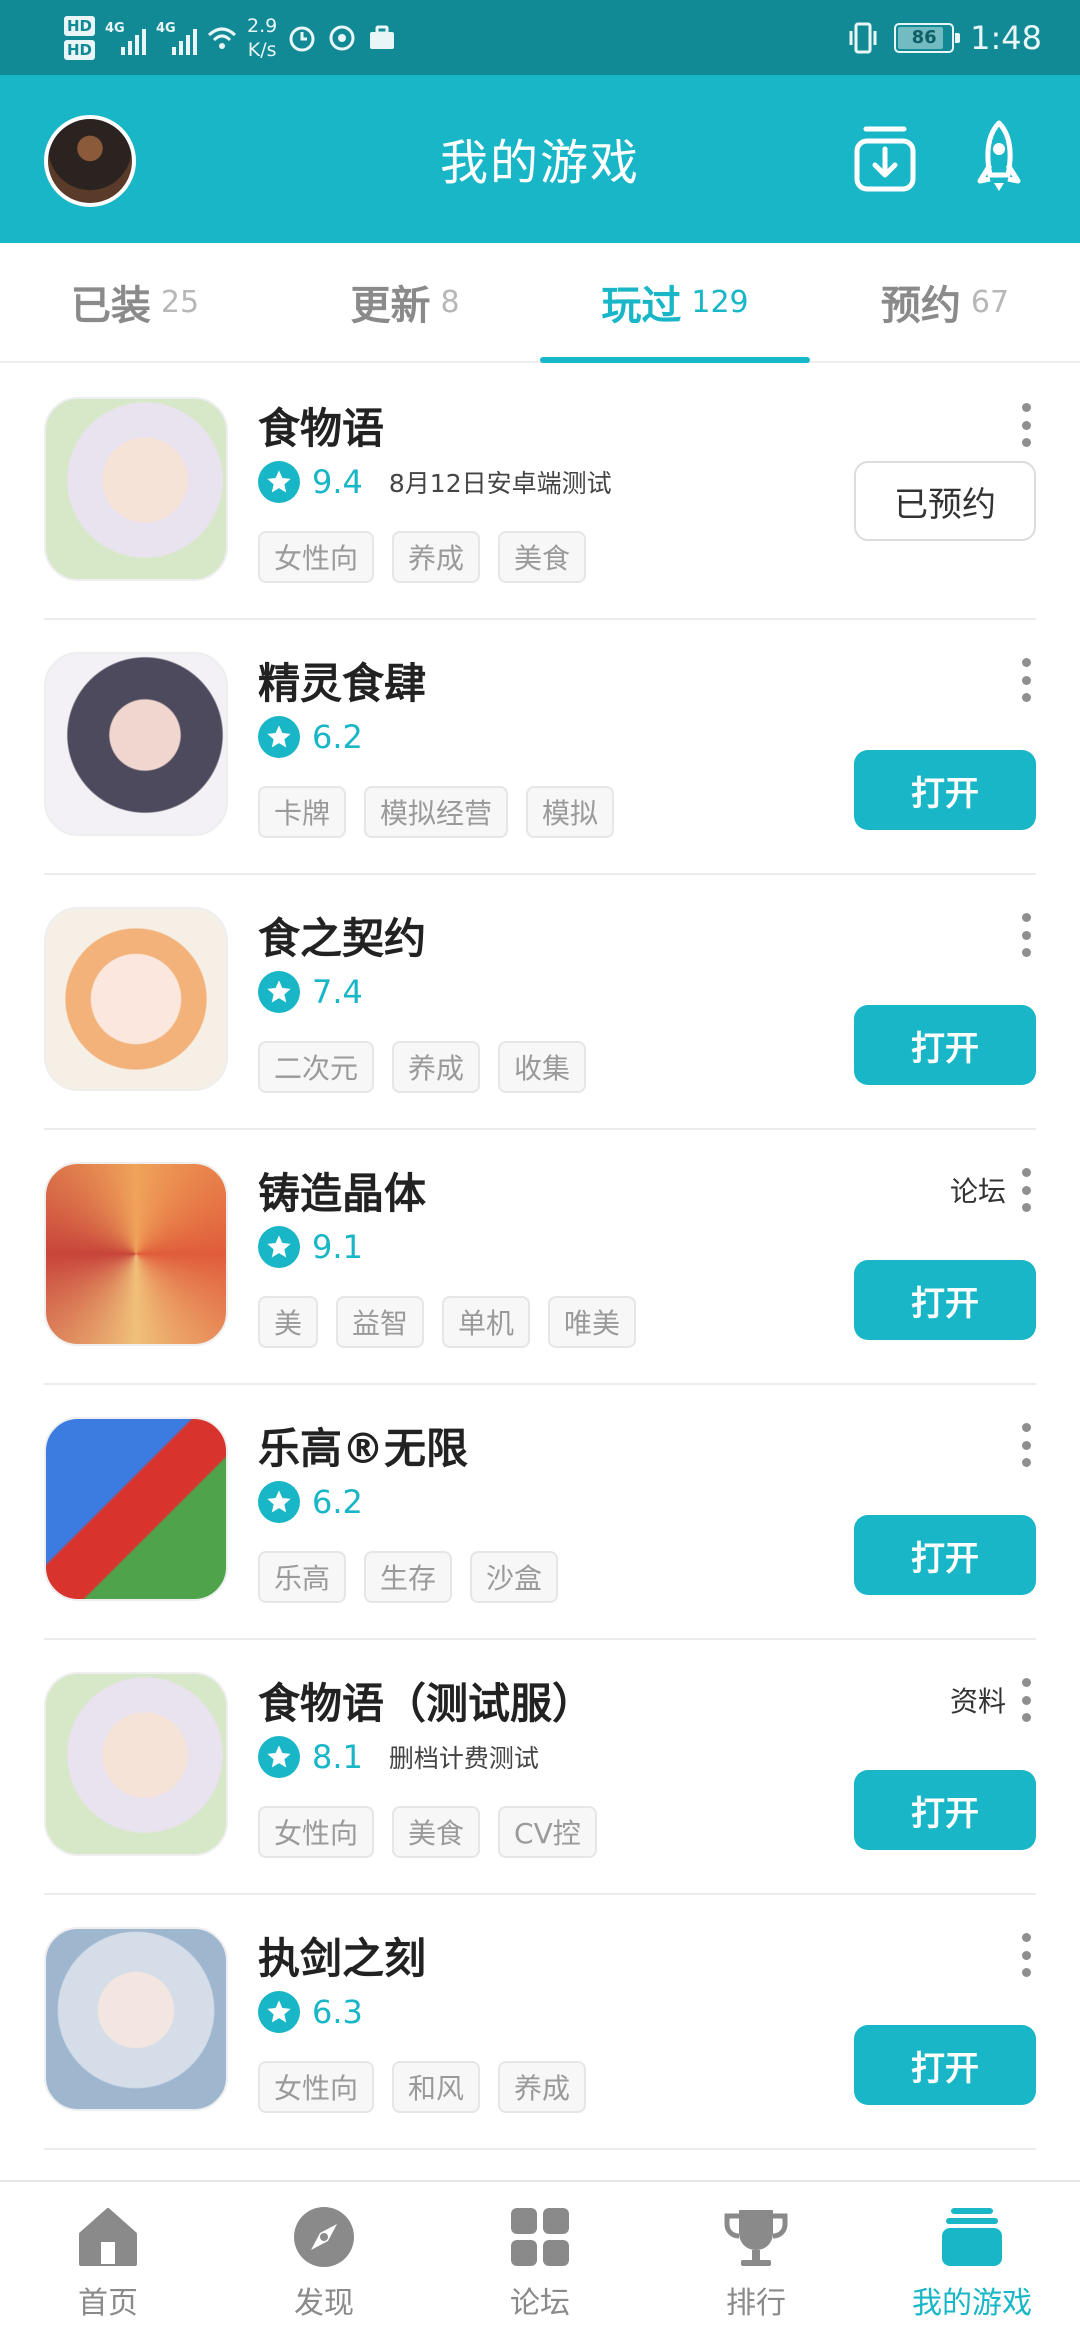  Describe the element at coordinates (570, 812) in the screenshot. I see `game-tag: 模拟` at that location.